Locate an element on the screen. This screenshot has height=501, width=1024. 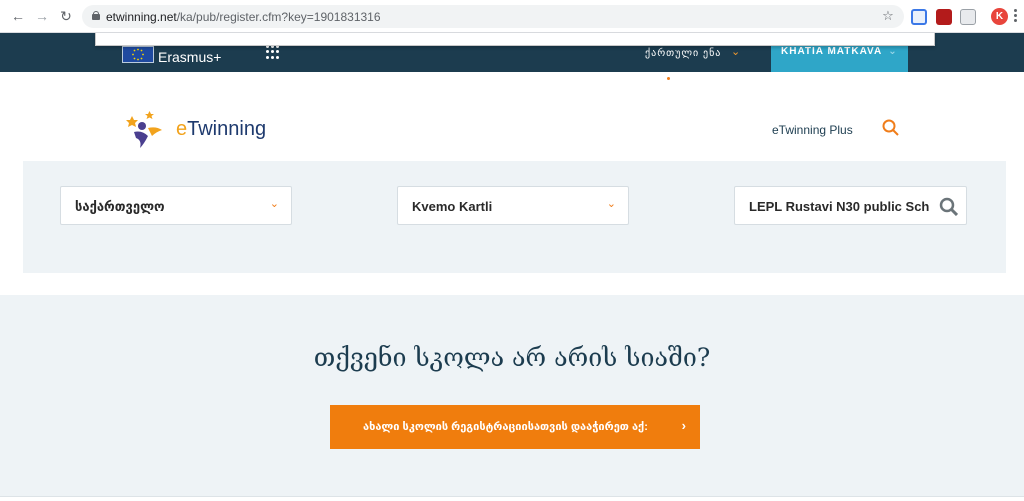
school-search-input: LEPL Rustavi N30 public School is located at coordinates (850, 205).